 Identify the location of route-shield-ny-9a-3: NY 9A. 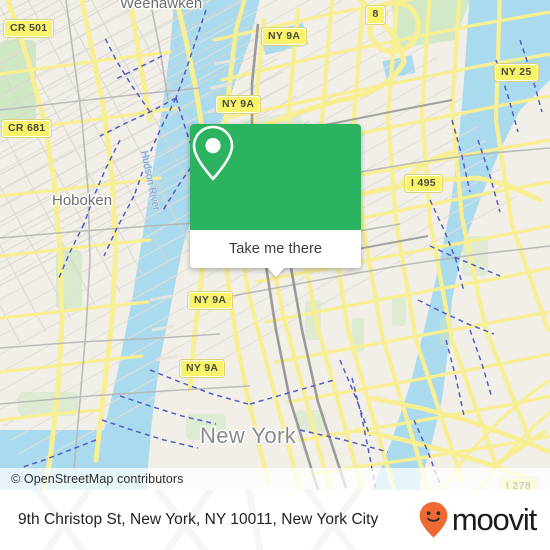
(210, 300).